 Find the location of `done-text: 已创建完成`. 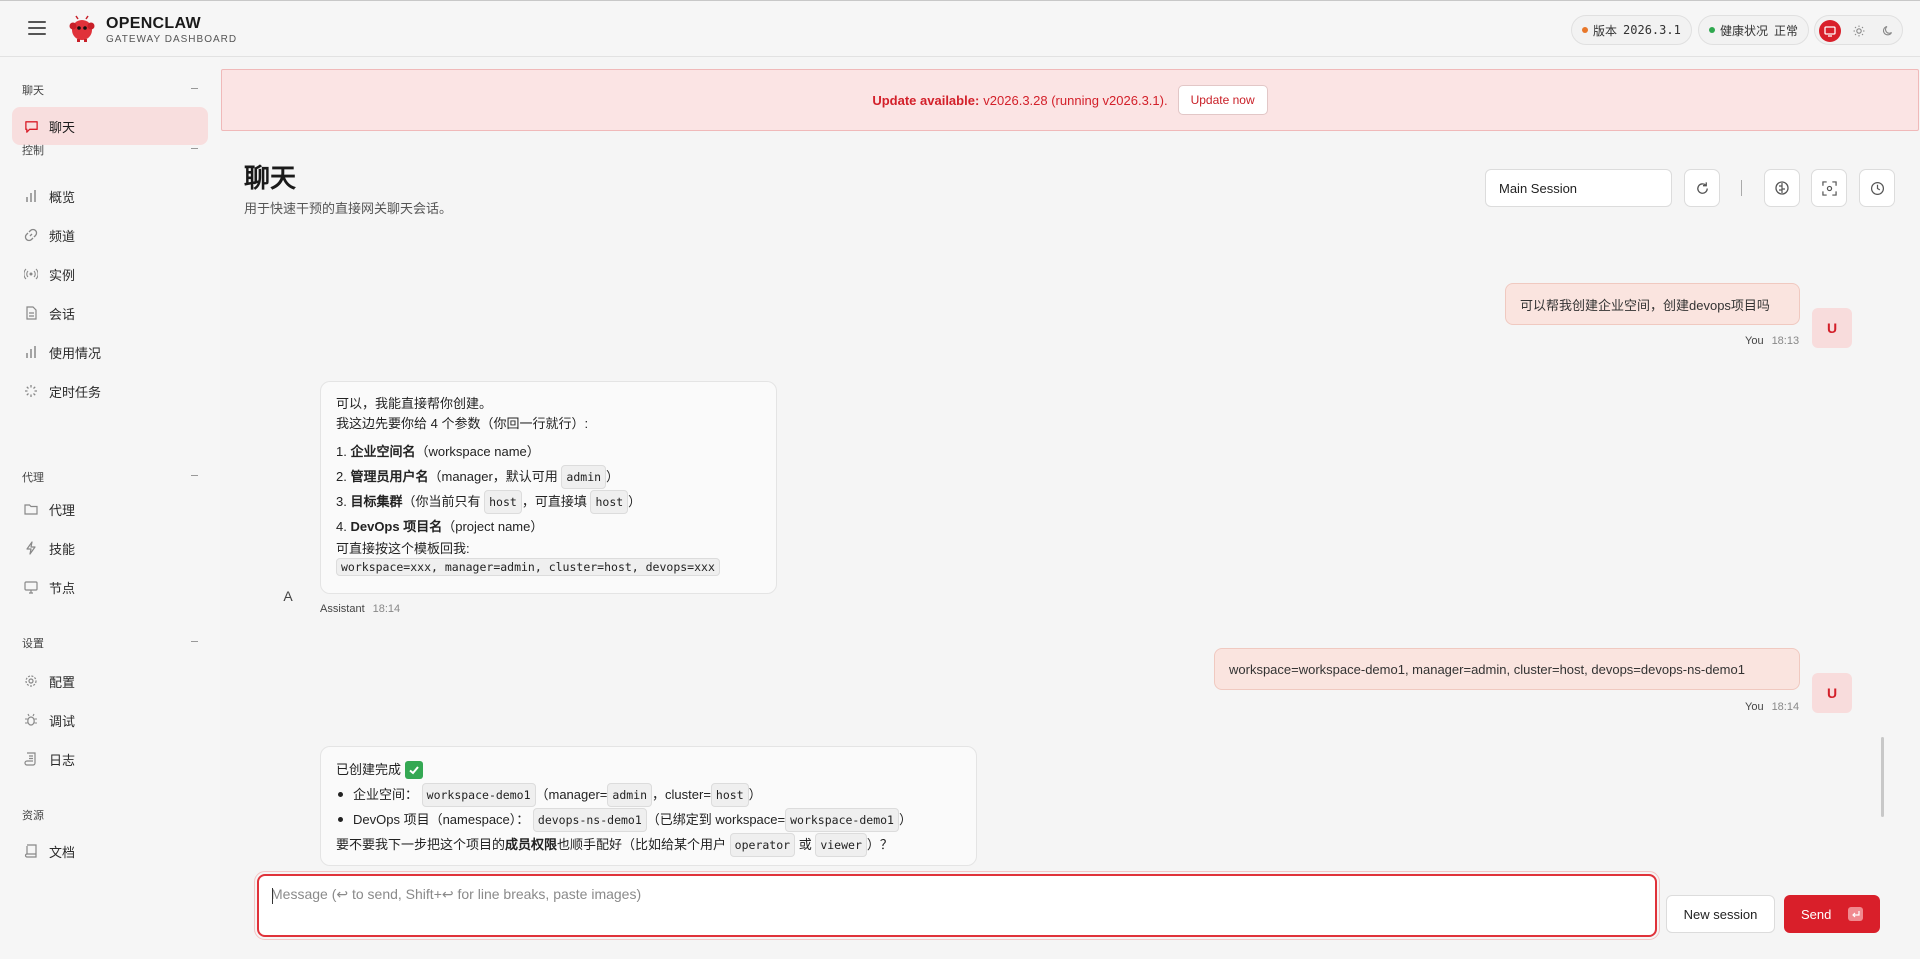

done-text: 已创建完成 is located at coordinates (369, 769).